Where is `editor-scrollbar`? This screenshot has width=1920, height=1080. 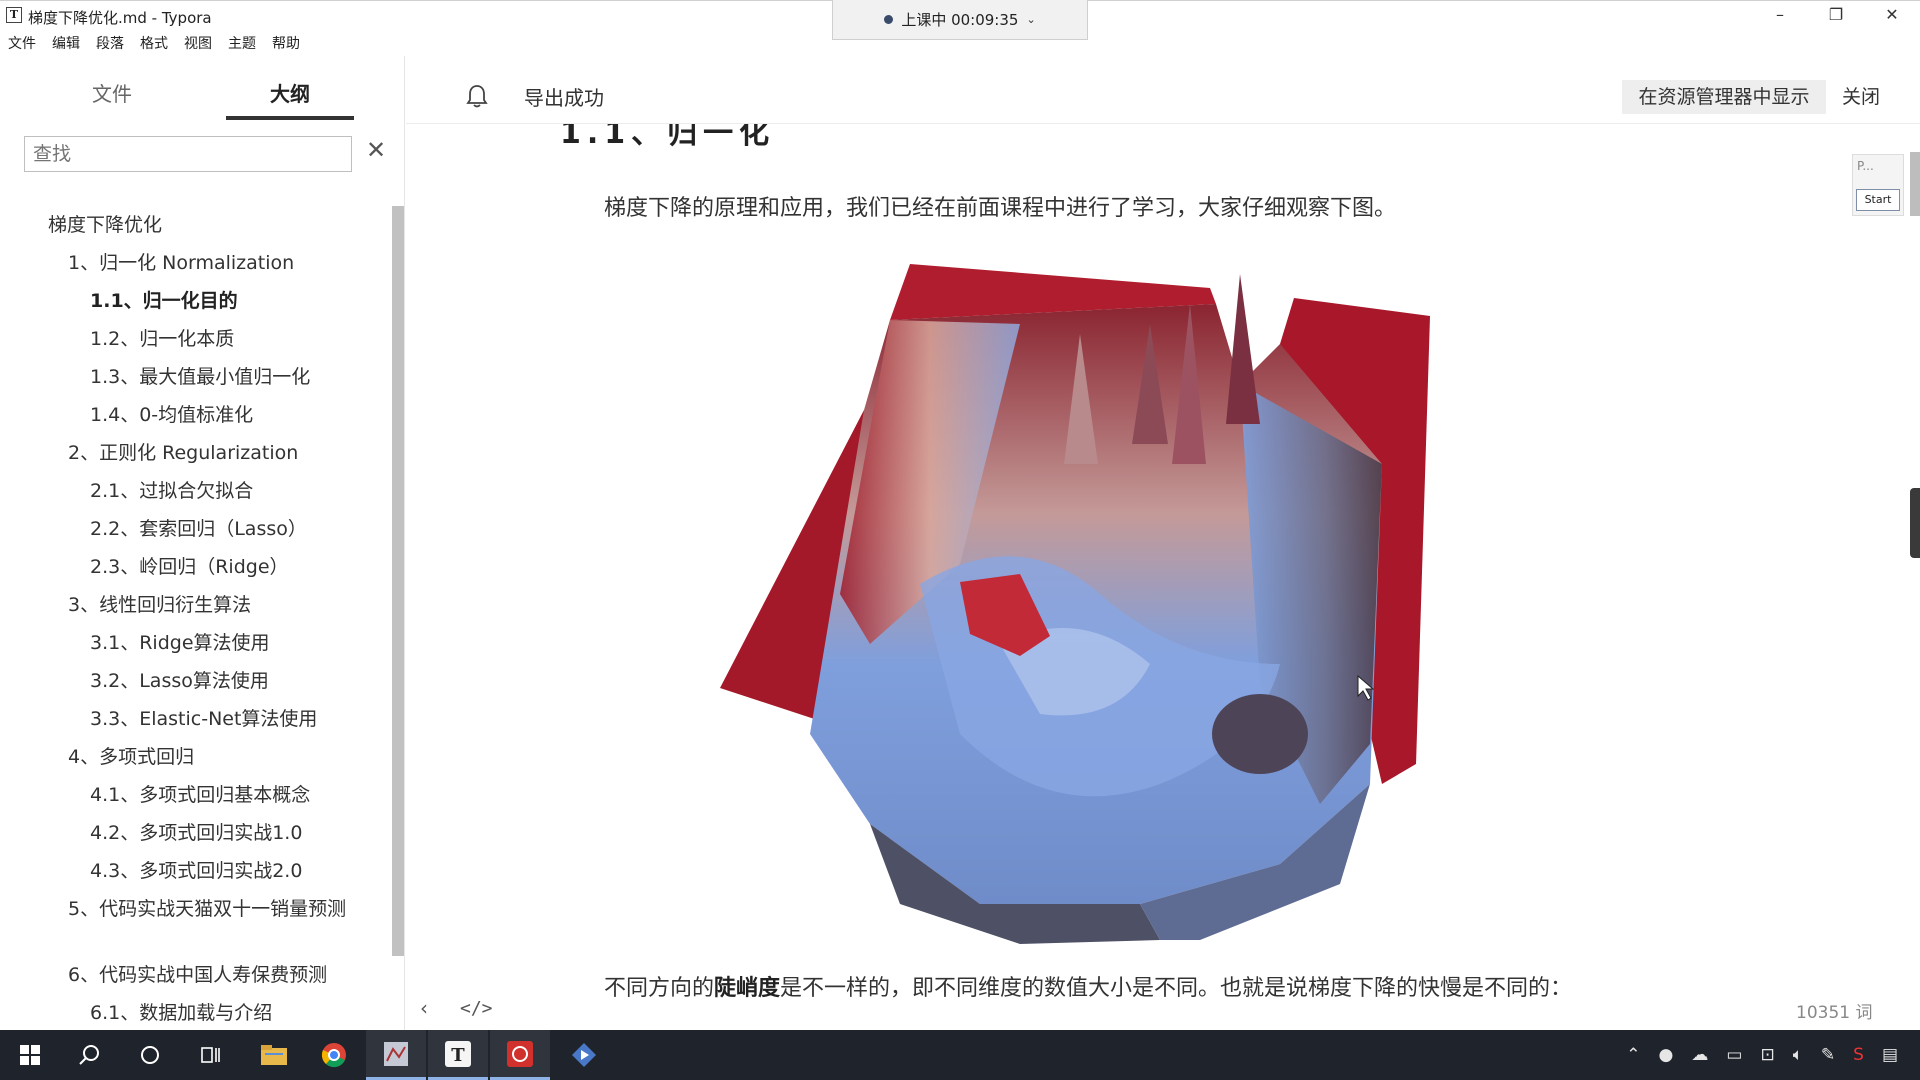
editor-scrollbar is located at coordinates (1915, 184).